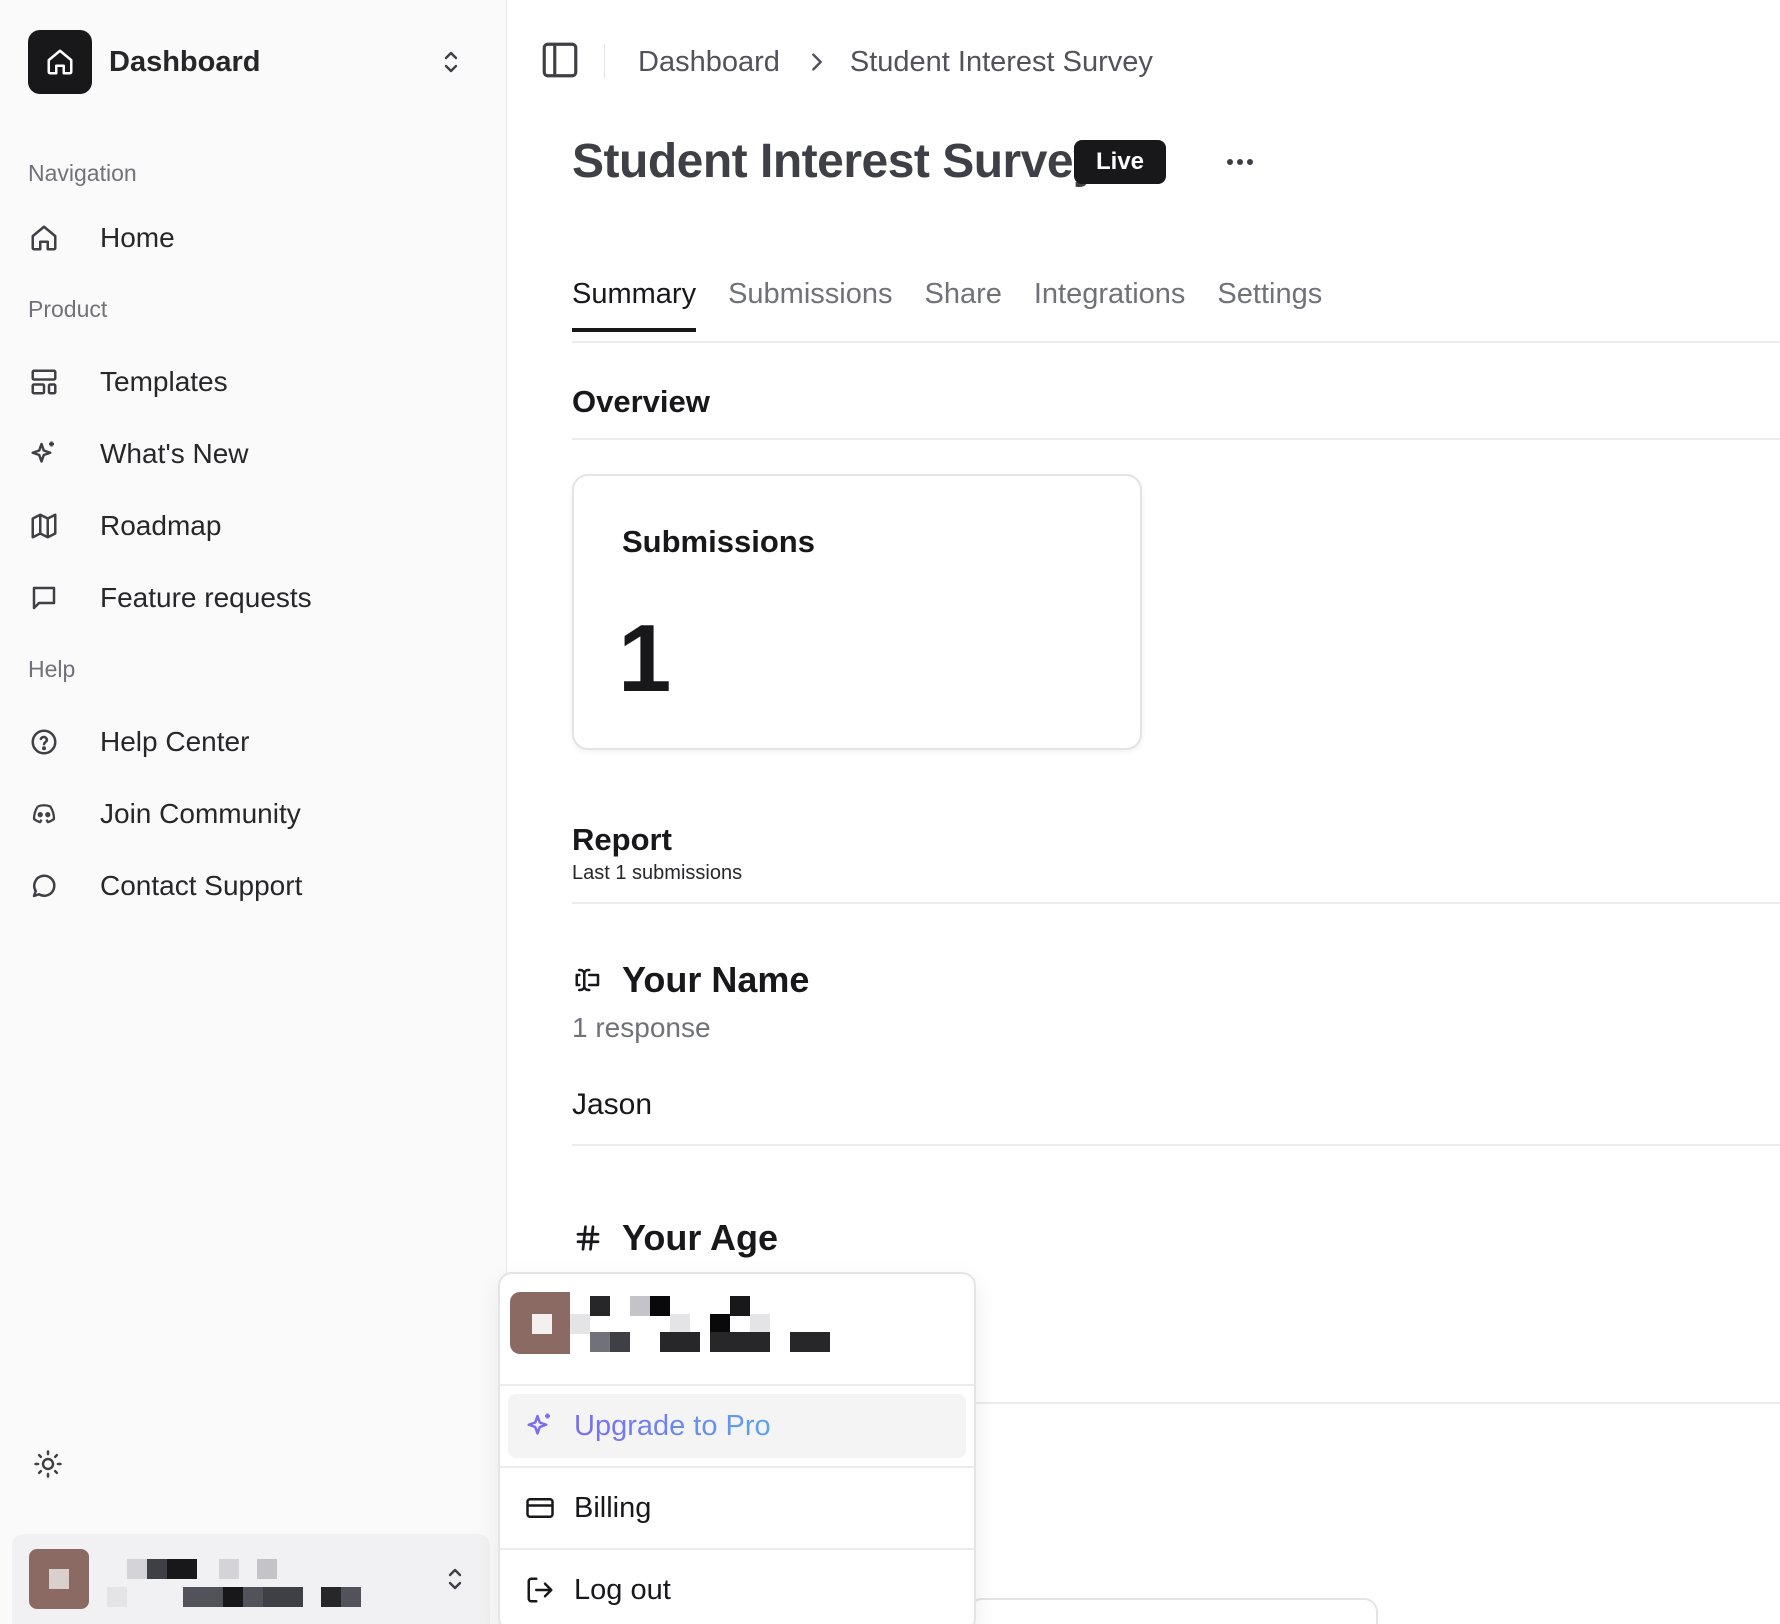 The height and width of the screenshot is (1624, 1780). Describe the element at coordinates (1110, 301) in the screenshot. I see `tab-integrations: Integrations` at that location.